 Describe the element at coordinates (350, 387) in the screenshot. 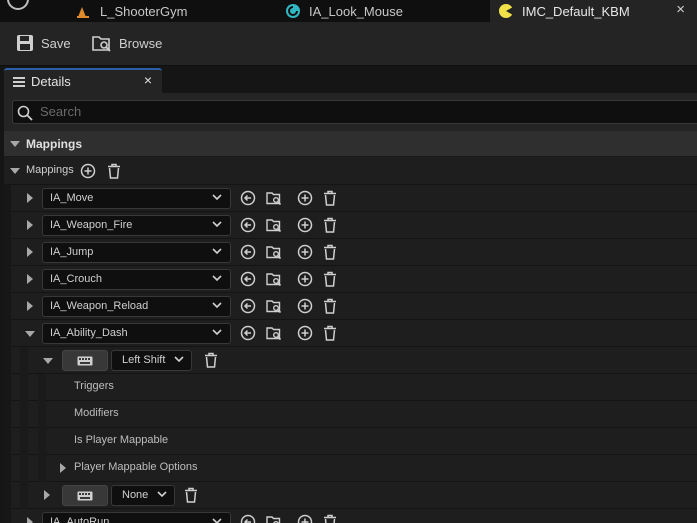

I see `property-row-triggers: Triggers` at that location.